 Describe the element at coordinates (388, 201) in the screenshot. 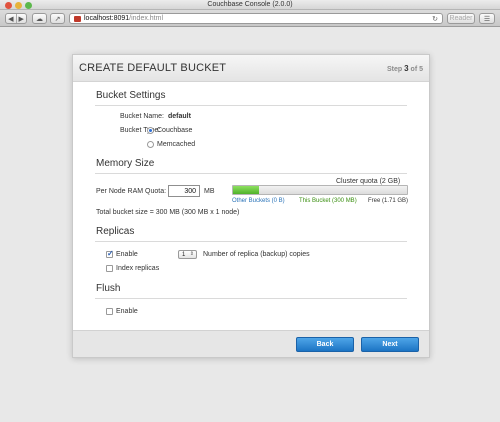

I see `legend-free: Free (1.71 GB)` at that location.